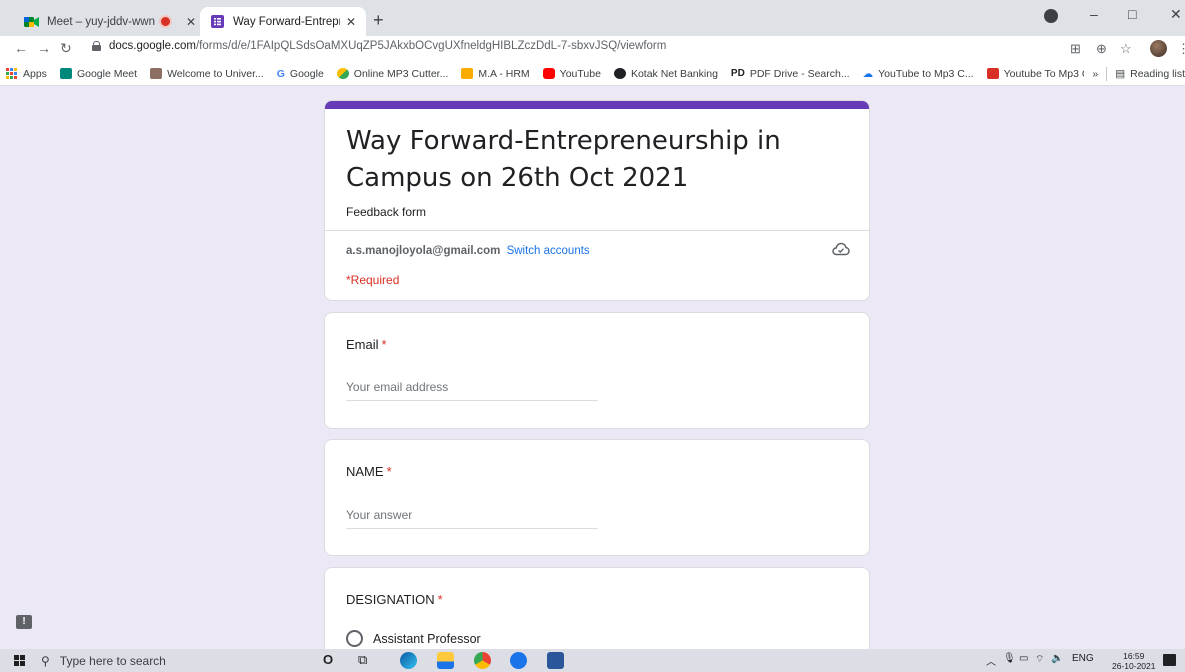 The height and width of the screenshot is (672, 1185). What do you see at coordinates (1126, 49) in the screenshot?
I see `bookmark-star-icon: ☆` at bounding box center [1126, 49].